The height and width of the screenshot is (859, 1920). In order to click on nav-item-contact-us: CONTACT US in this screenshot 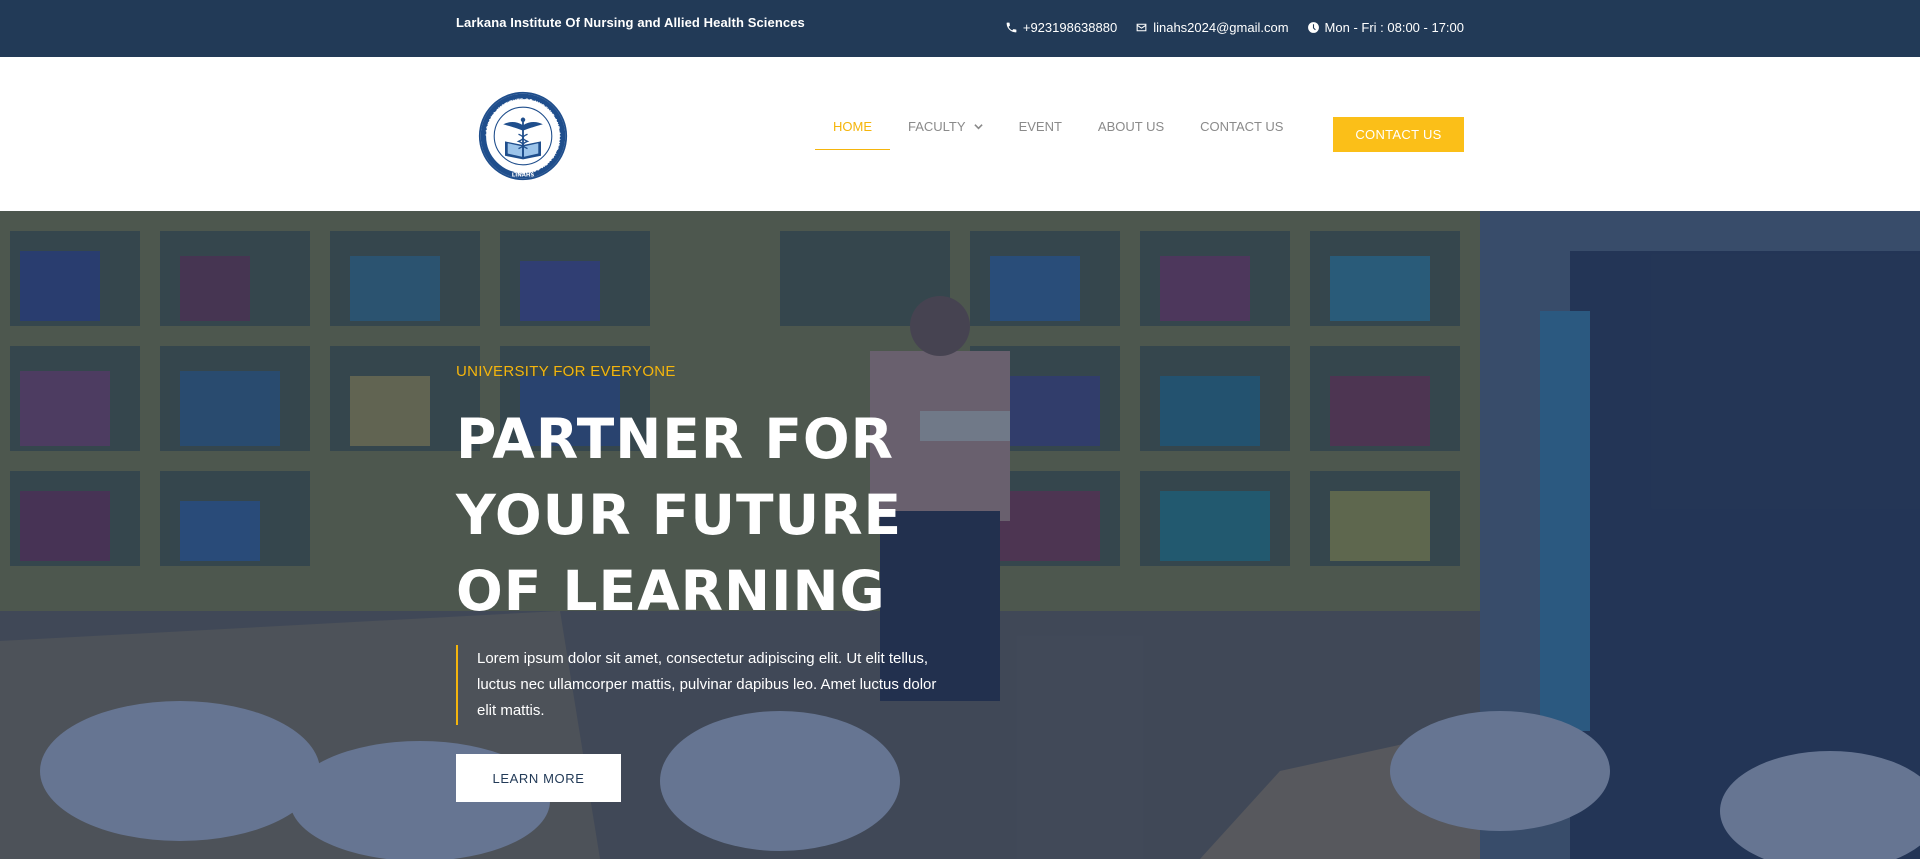, I will do `click(1241, 126)`.